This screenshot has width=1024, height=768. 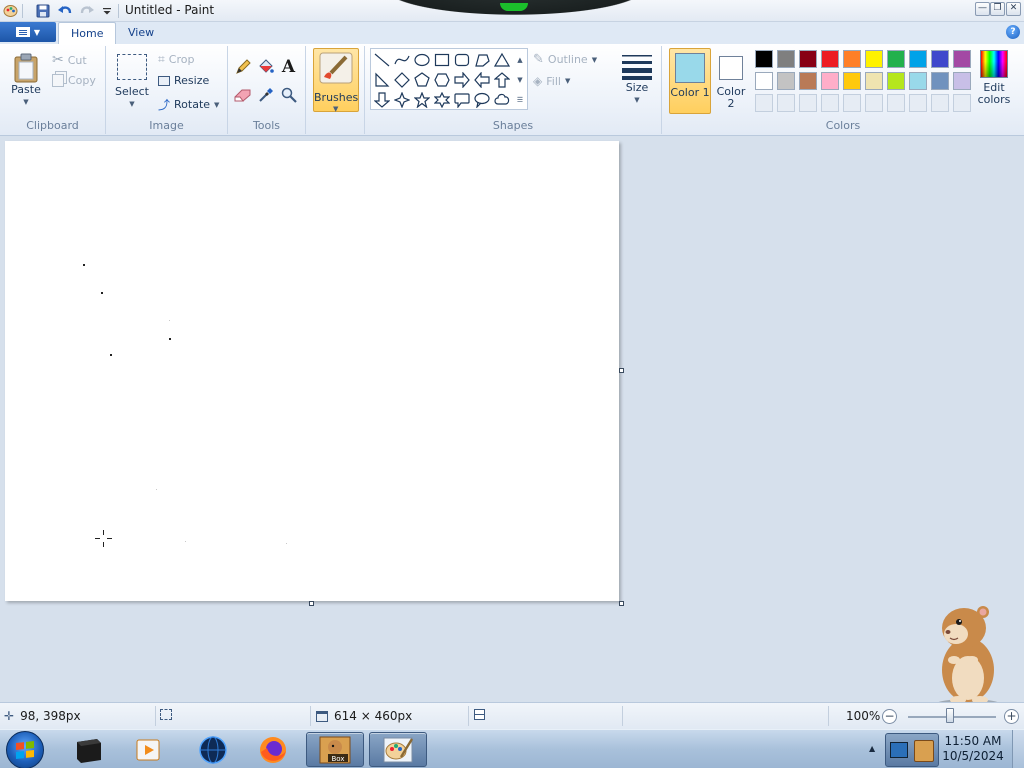 I want to click on size-group: Size ▼, so click(x=637, y=90).